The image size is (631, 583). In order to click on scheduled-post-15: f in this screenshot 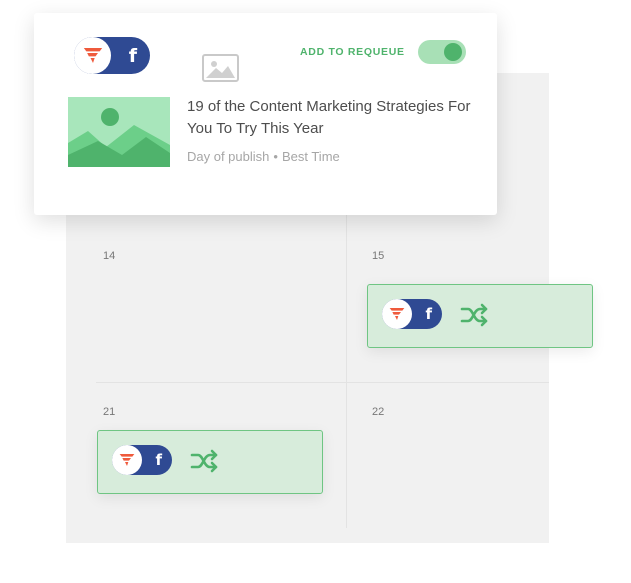, I will do `click(480, 316)`.